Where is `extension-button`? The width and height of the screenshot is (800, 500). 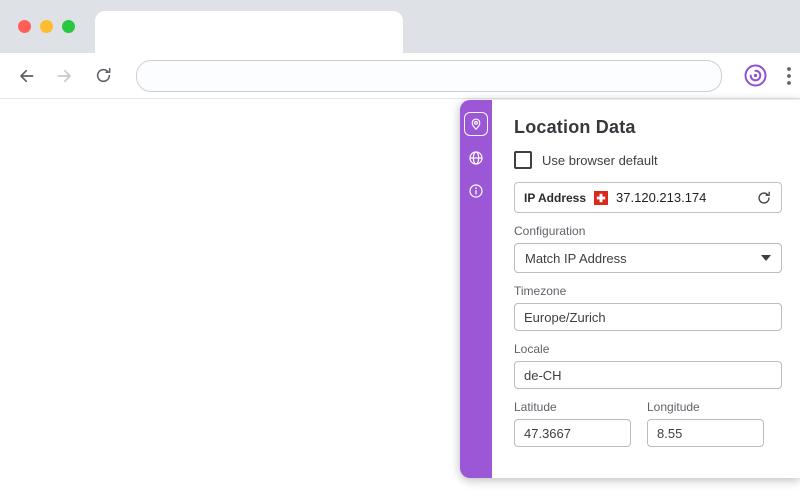
extension-button is located at coordinates (755, 76).